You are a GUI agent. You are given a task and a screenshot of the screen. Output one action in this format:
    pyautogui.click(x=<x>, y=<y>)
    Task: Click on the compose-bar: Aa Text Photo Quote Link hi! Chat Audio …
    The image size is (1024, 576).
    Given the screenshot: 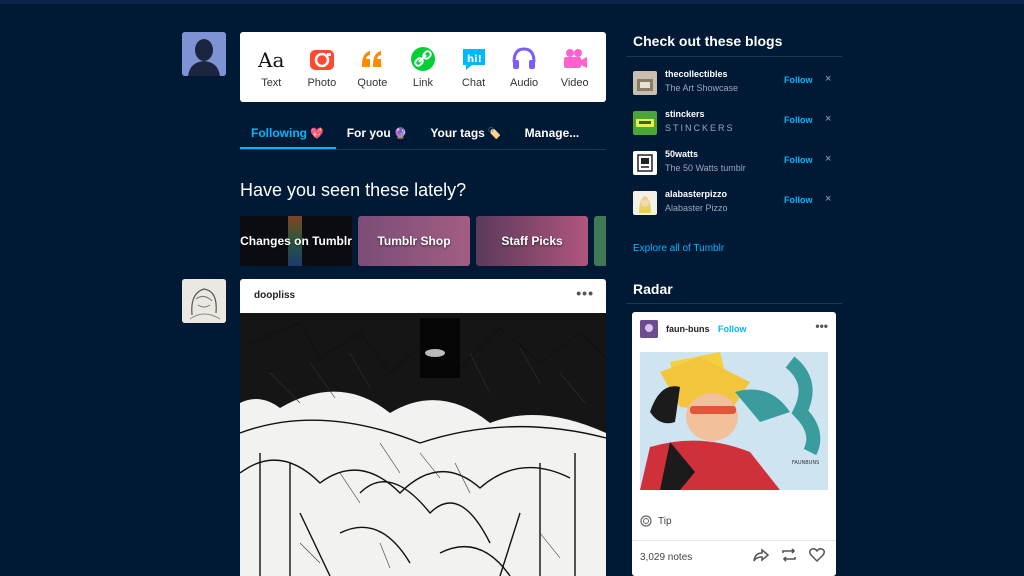 What is the action you would take?
    pyautogui.click(x=423, y=67)
    